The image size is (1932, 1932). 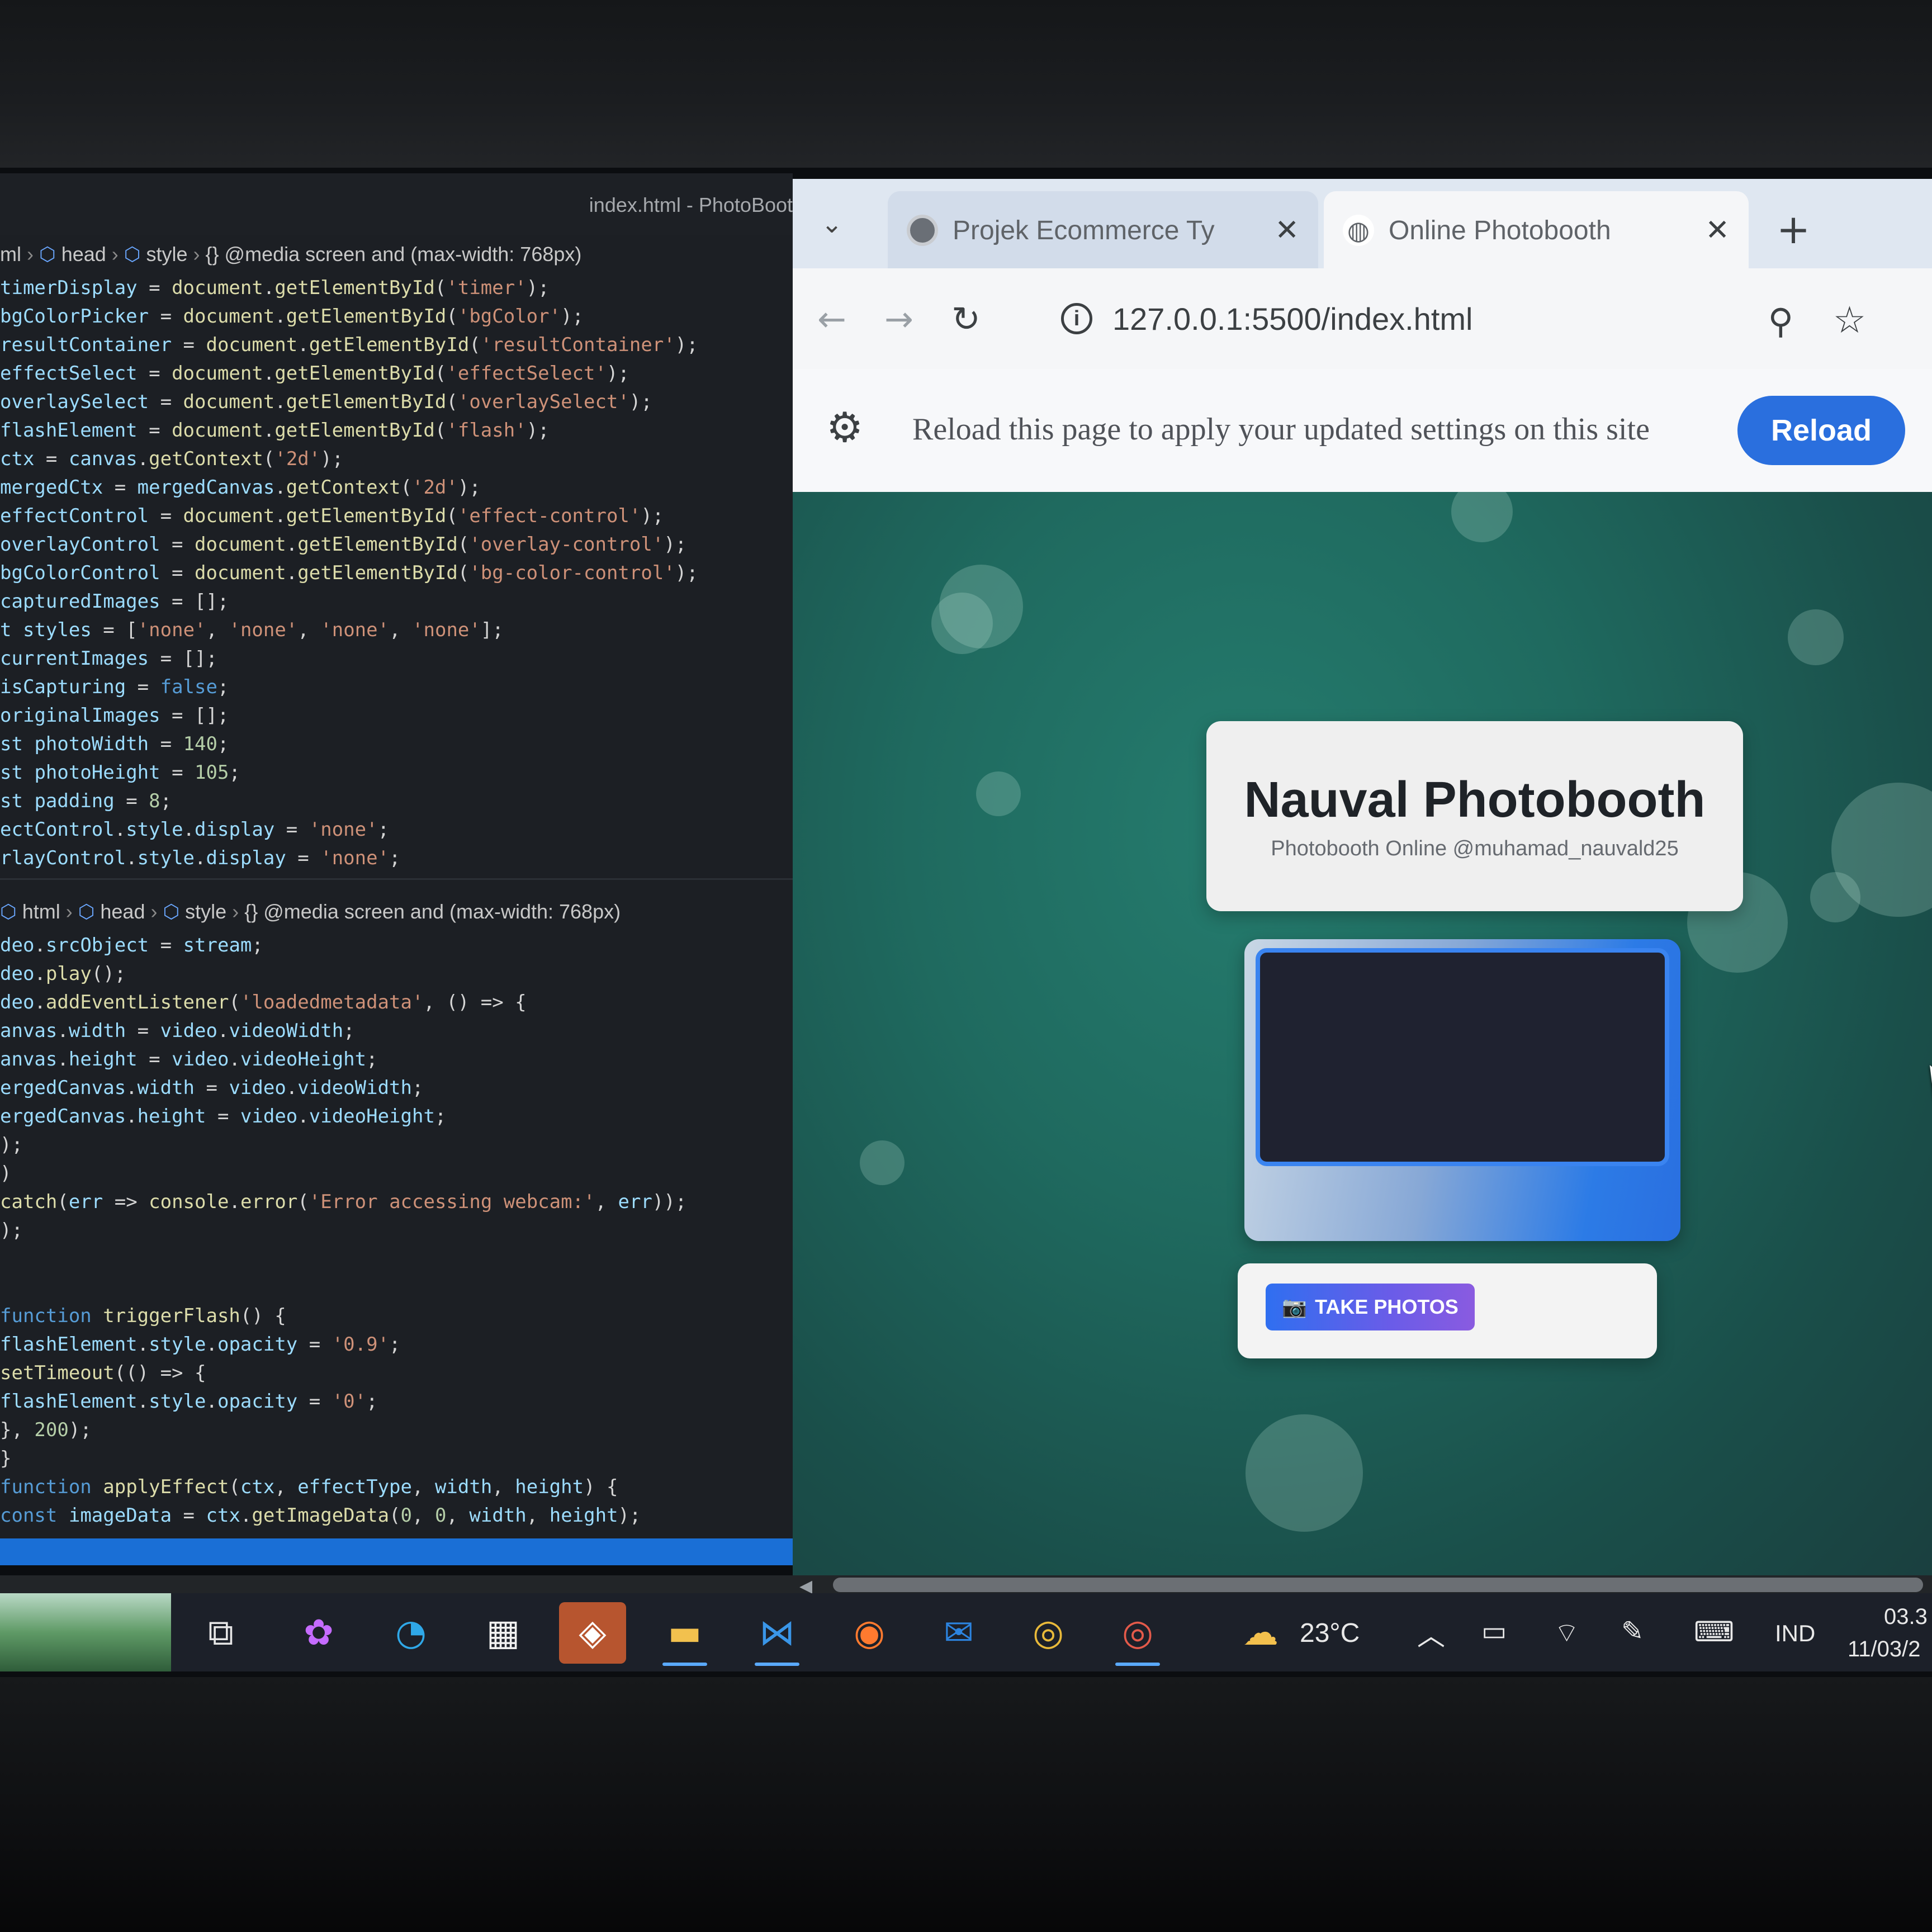 What do you see at coordinates (397, 946) in the screenshot?
I see `code-line: deo.srcObject = stream;` at bounding box center [397, 946].